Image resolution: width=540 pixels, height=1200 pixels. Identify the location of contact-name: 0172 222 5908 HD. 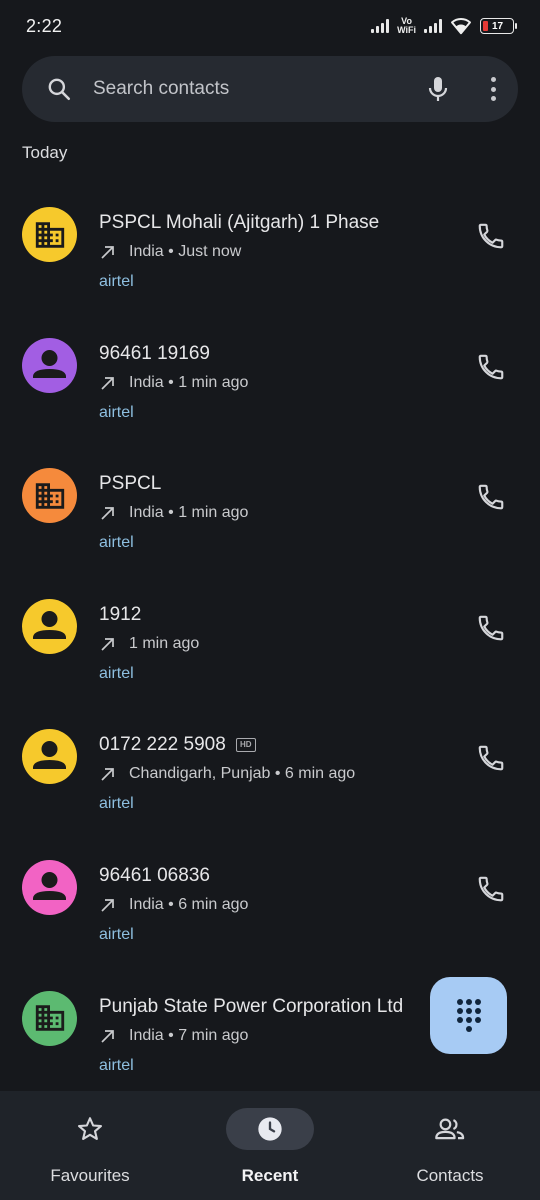
(177, 745).